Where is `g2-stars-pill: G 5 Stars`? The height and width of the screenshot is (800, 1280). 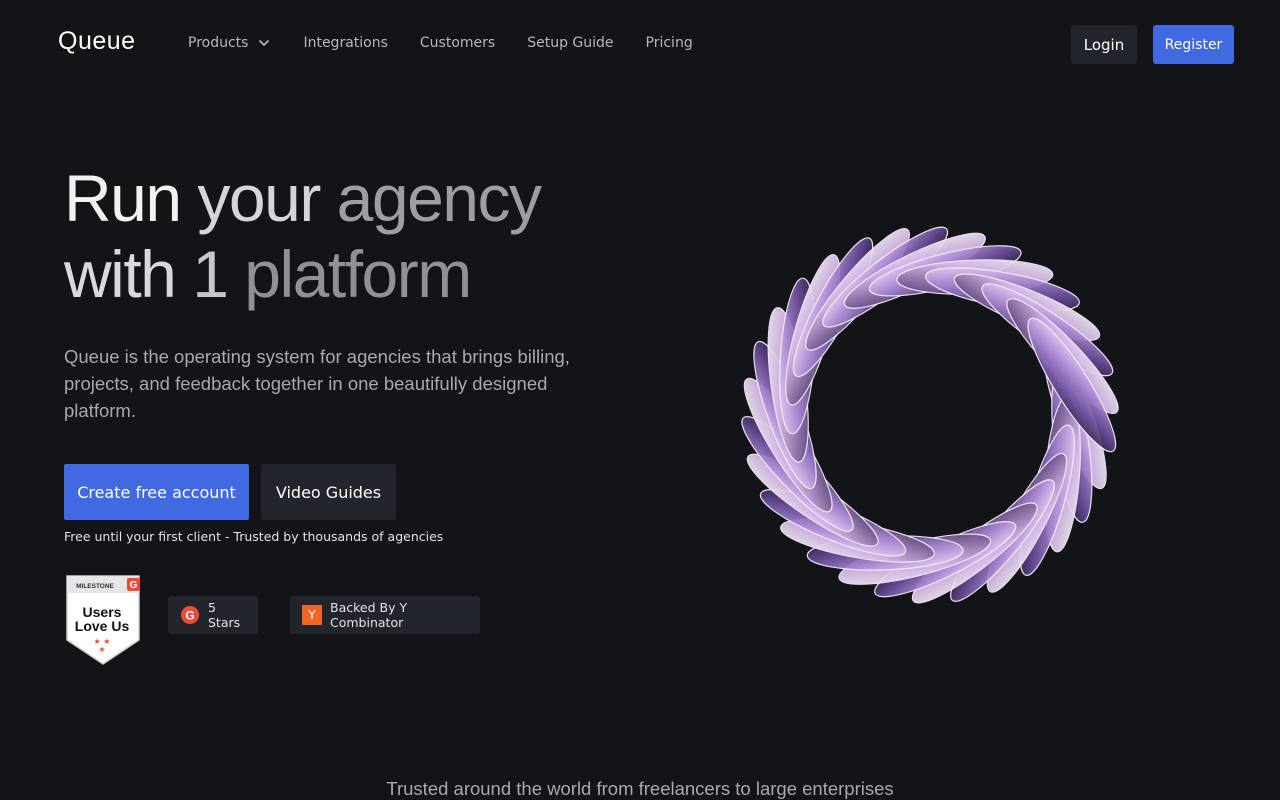 g2-stars-pill: G 5 Stars is located at coordinates (213, 615).